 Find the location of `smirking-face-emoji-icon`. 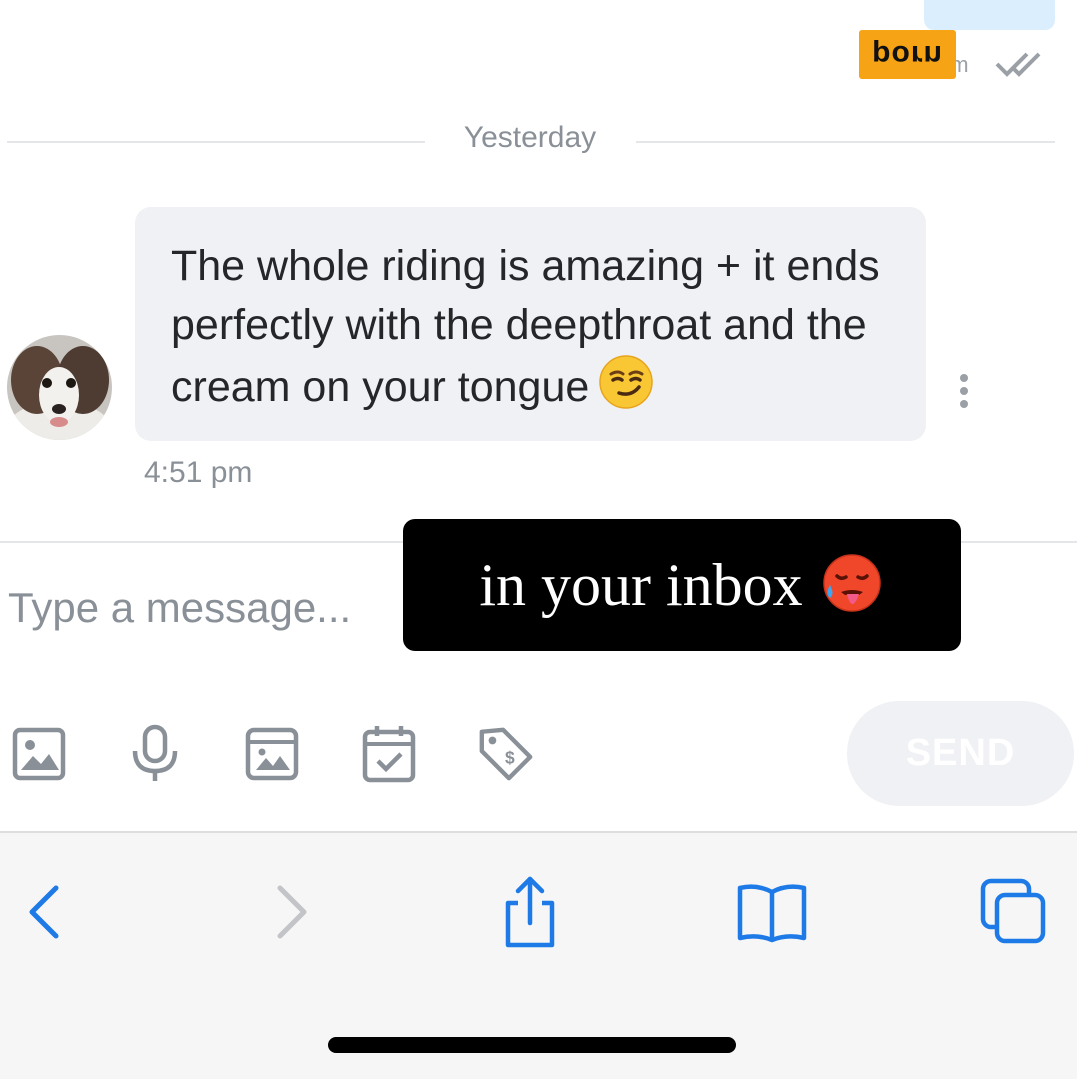

smirking-face-emoji-icon is located at coordinates (626, 382).